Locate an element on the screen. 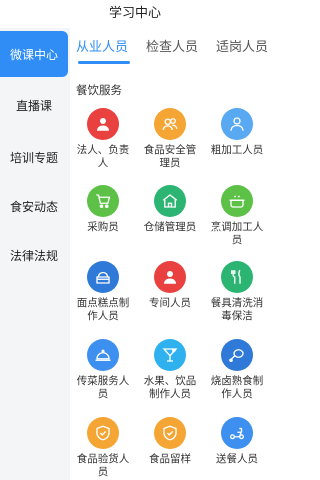 The image size is (320, 480). role-item: 食品安全管理员 is located at coordinates (170, 139).